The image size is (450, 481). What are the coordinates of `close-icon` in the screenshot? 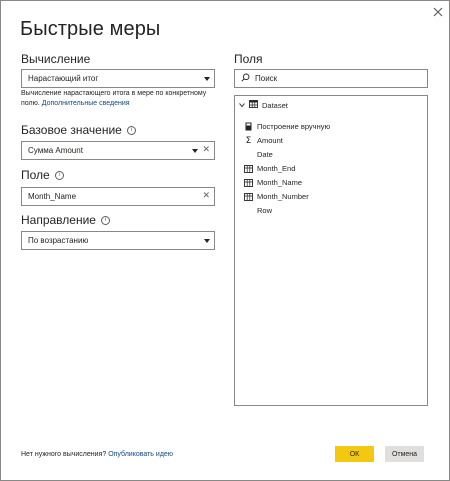 It's located at (438, 12).